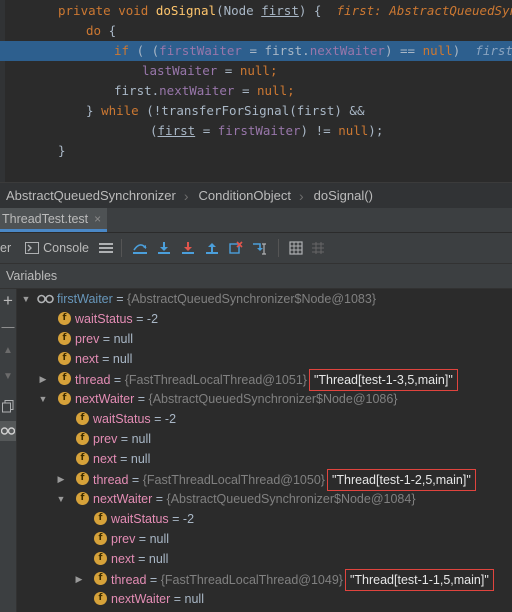 The image size is (512, 612). Describe the element at coordinates (8, 431) in the screenshot. I see `show-watches-icon` at that location.